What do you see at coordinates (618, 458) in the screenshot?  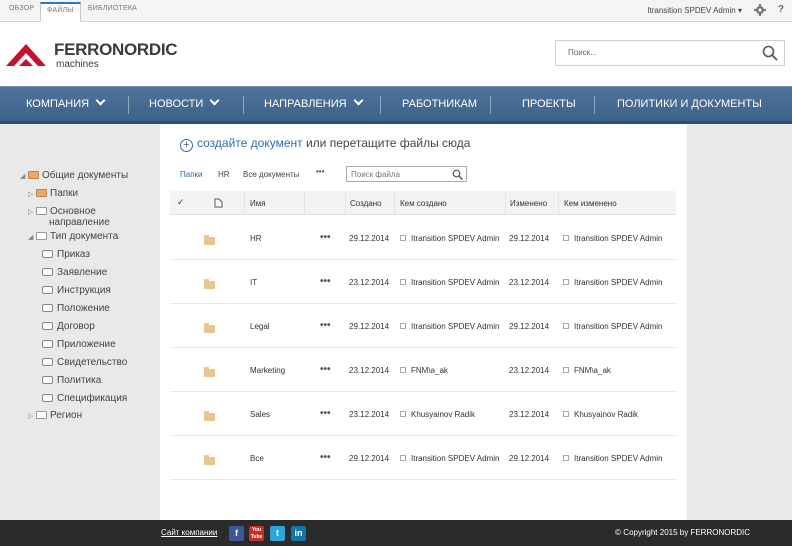 I see `row-modified-by-label: Itransition SPDEV Admin` at bounding box center [618, 458].